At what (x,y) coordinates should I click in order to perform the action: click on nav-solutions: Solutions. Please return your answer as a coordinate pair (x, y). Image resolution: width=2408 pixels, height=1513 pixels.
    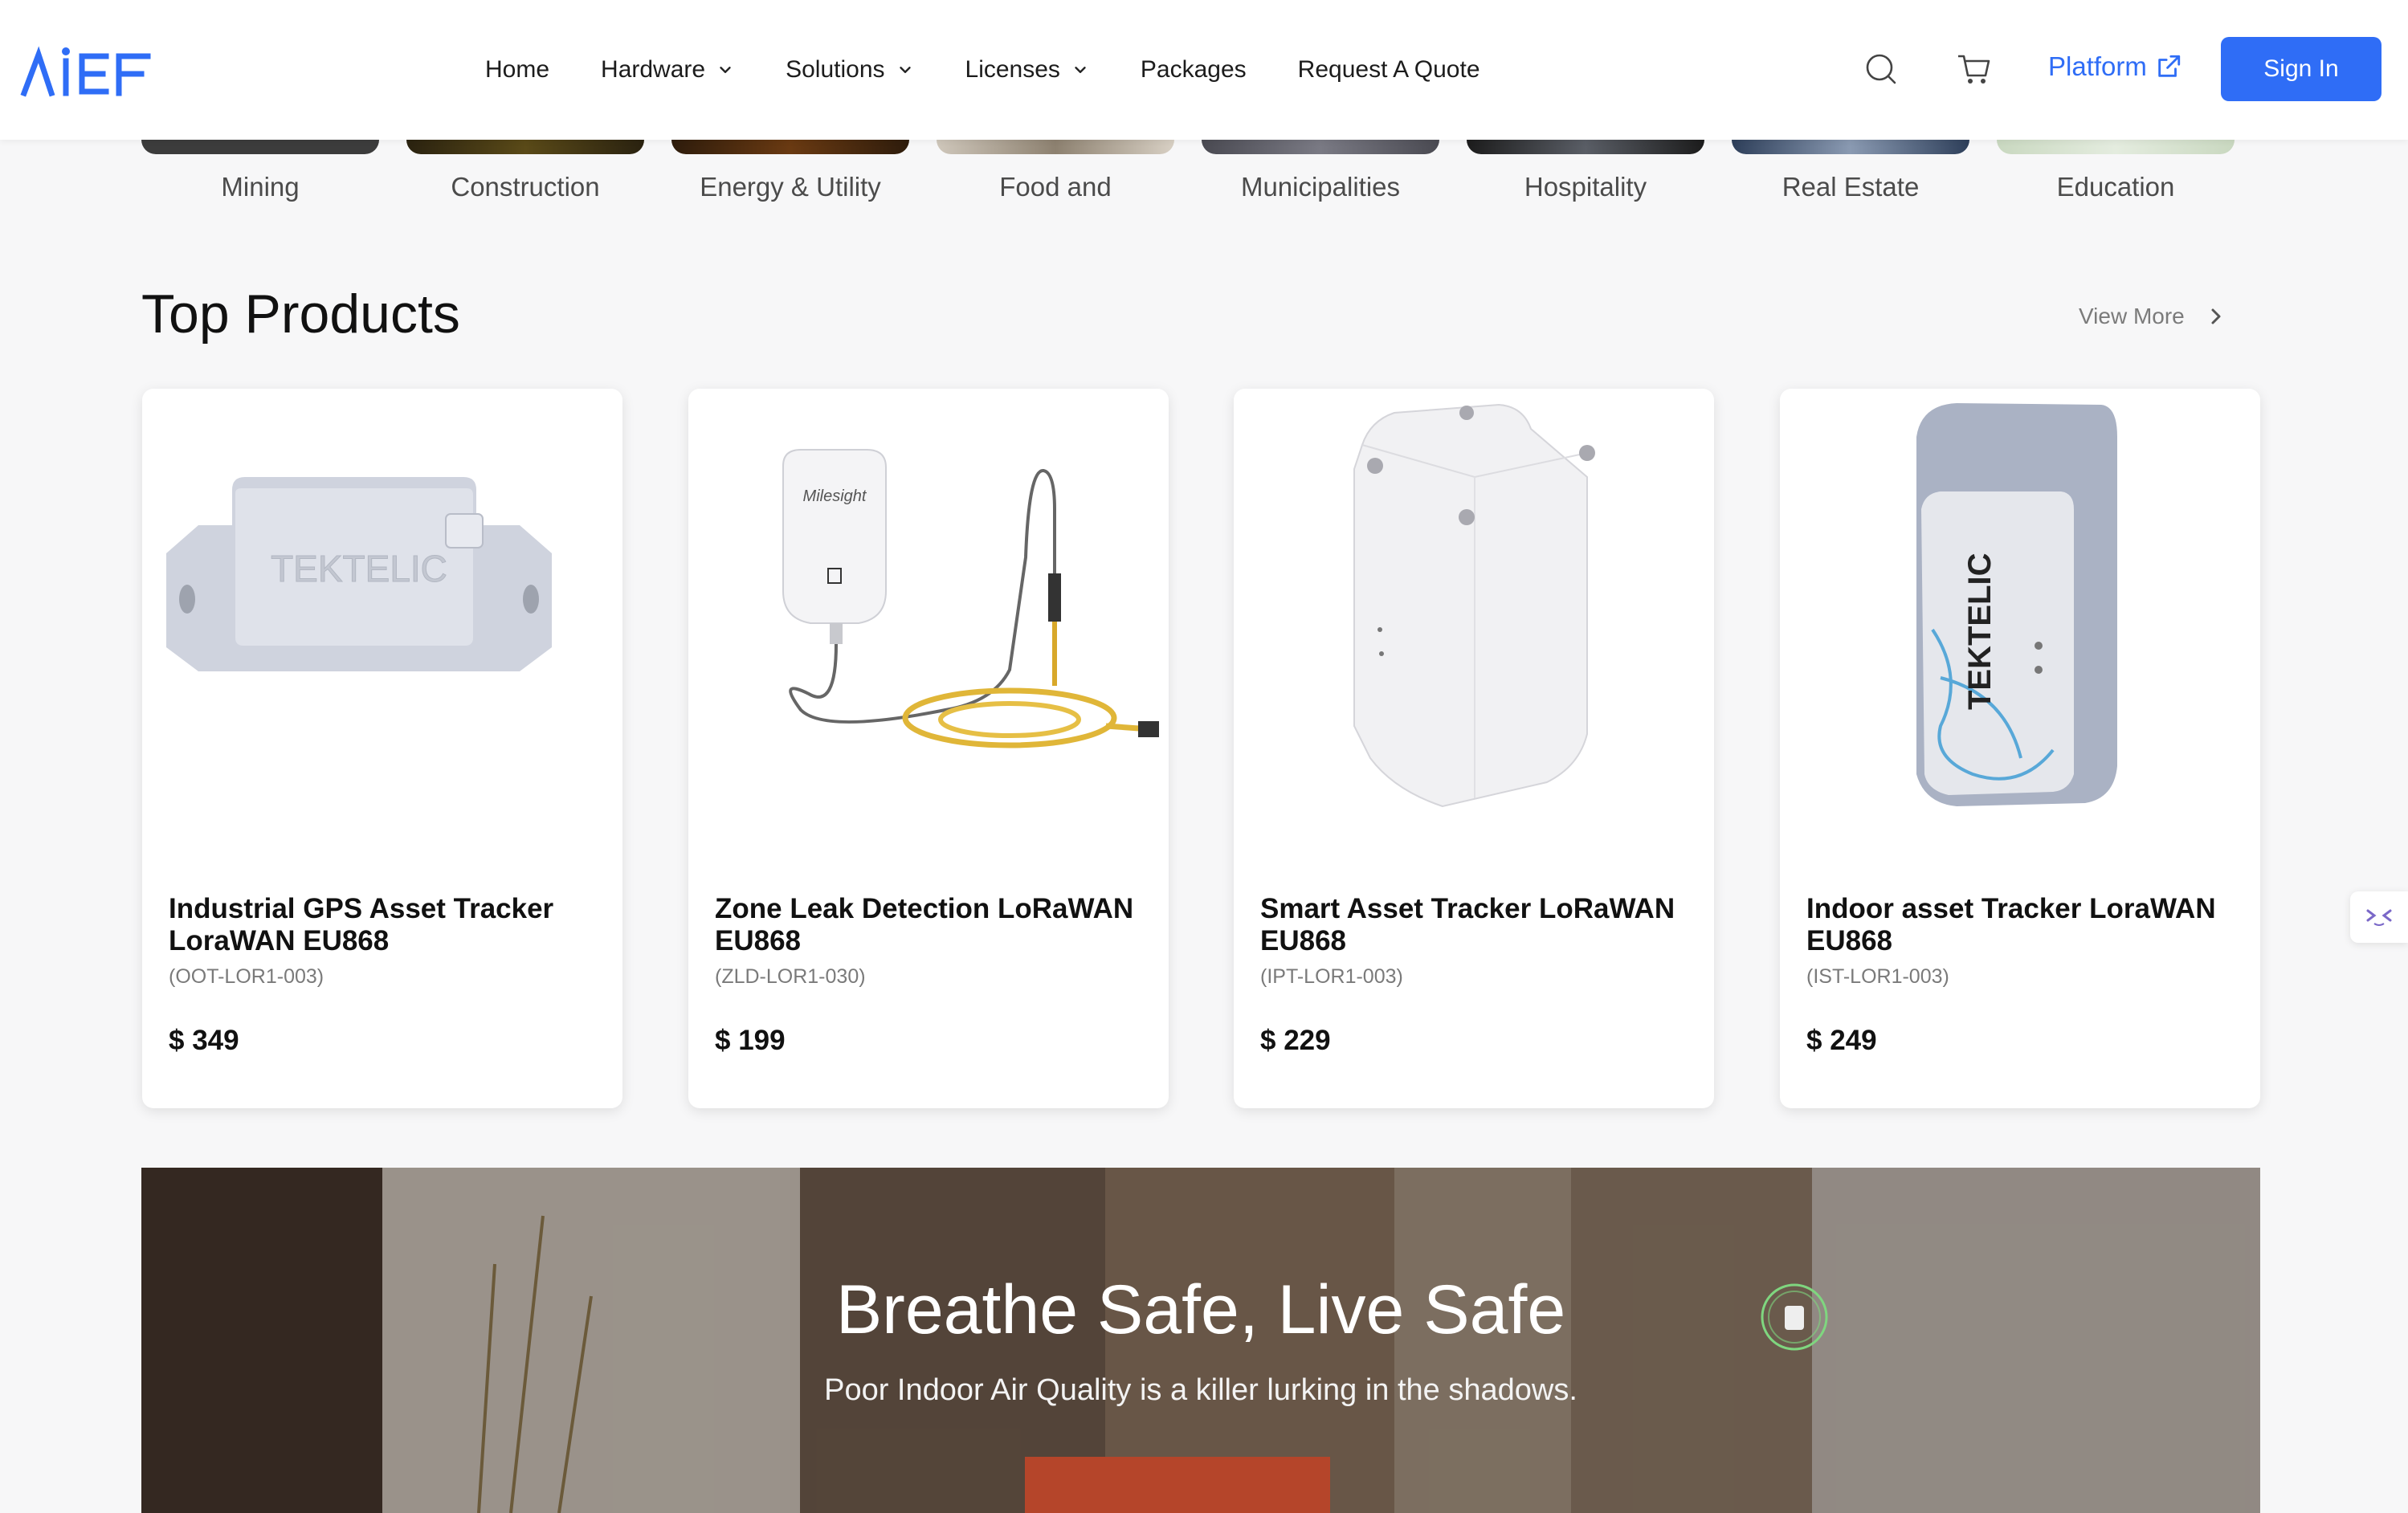
    Looking at the image, I should click on (849, 70).